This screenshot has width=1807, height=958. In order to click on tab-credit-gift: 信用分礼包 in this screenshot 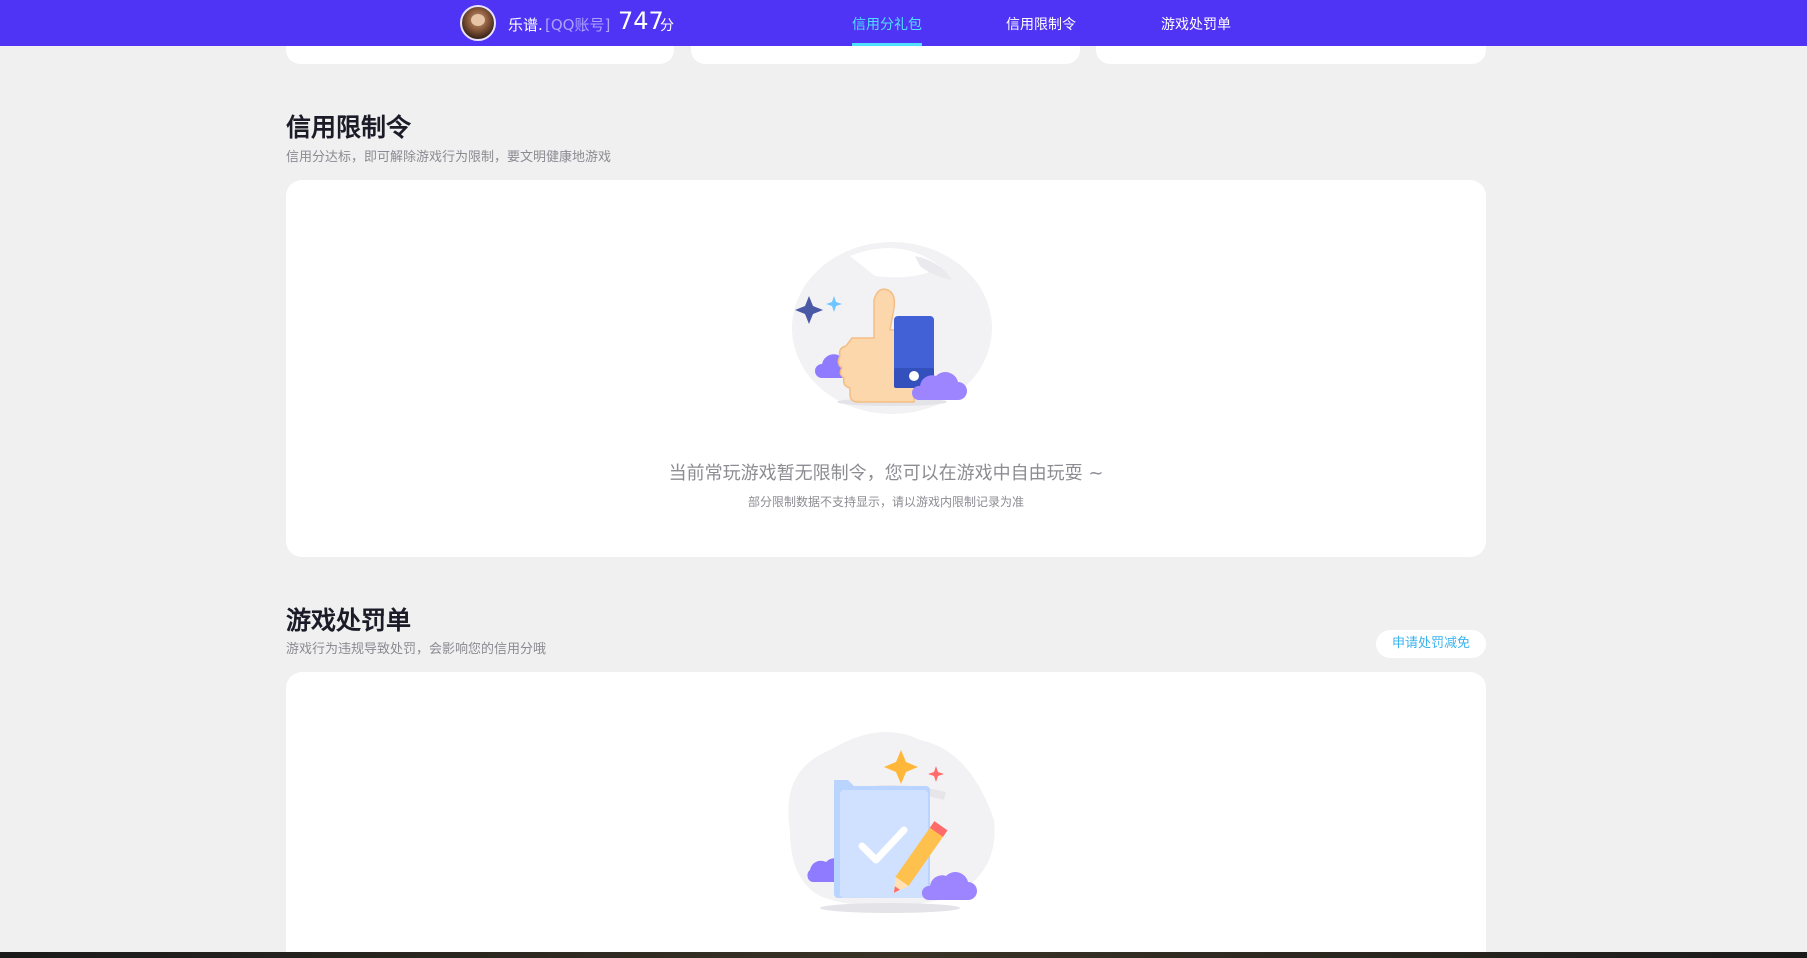, I will do `click(887, 24)`.